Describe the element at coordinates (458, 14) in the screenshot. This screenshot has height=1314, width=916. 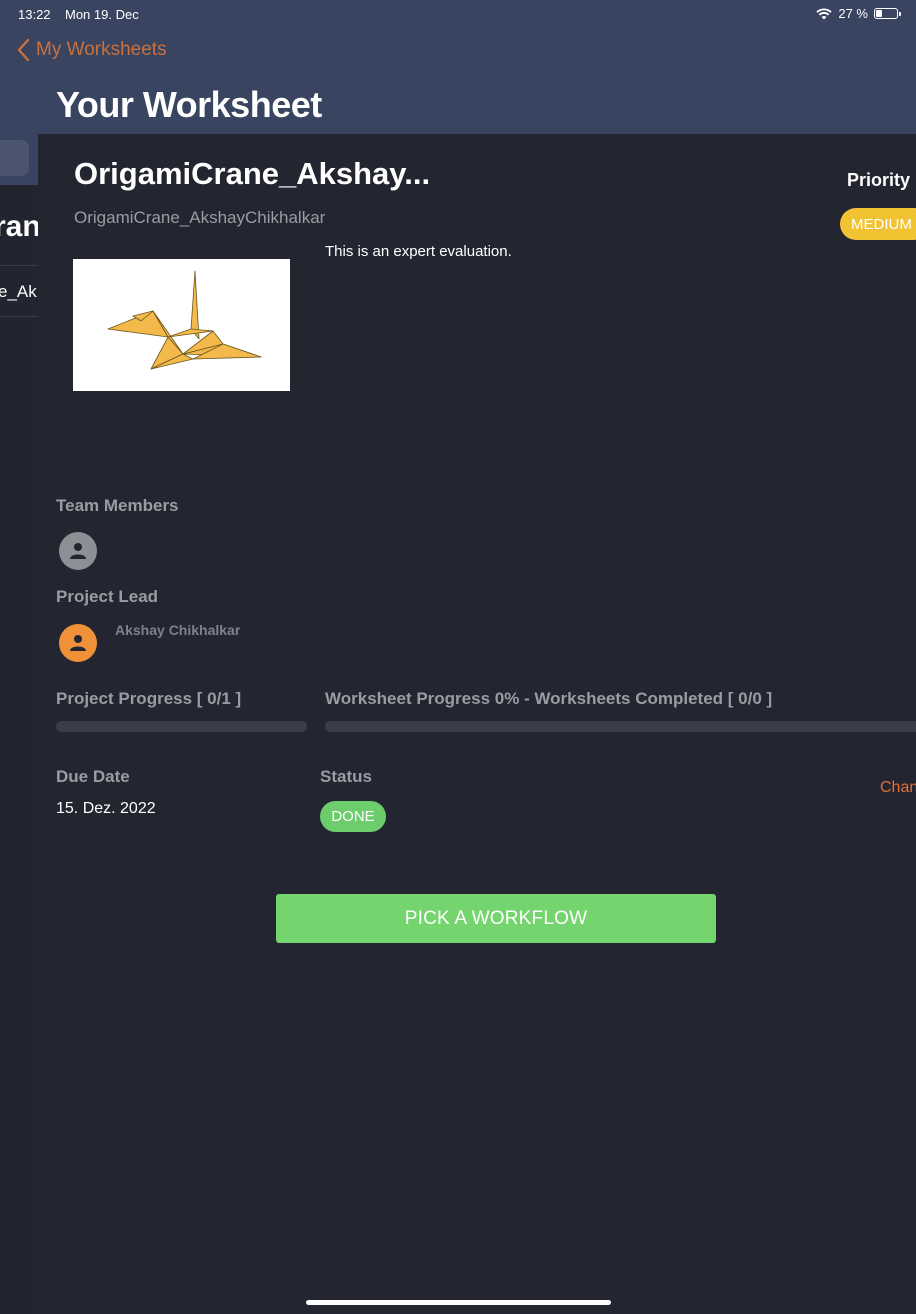
I see `status-bar: 13:22 Mon 19. Dec 27 %` at that location.